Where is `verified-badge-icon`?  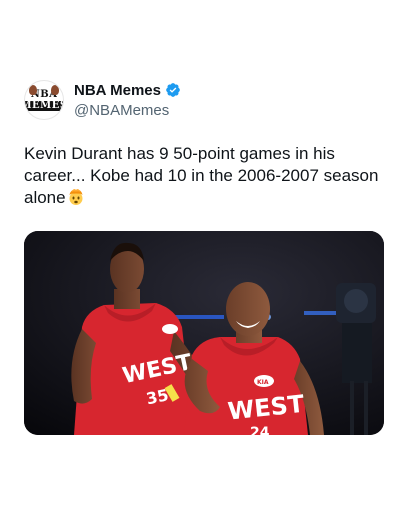
verified-badge-icon is located at coordinates (173, 90).